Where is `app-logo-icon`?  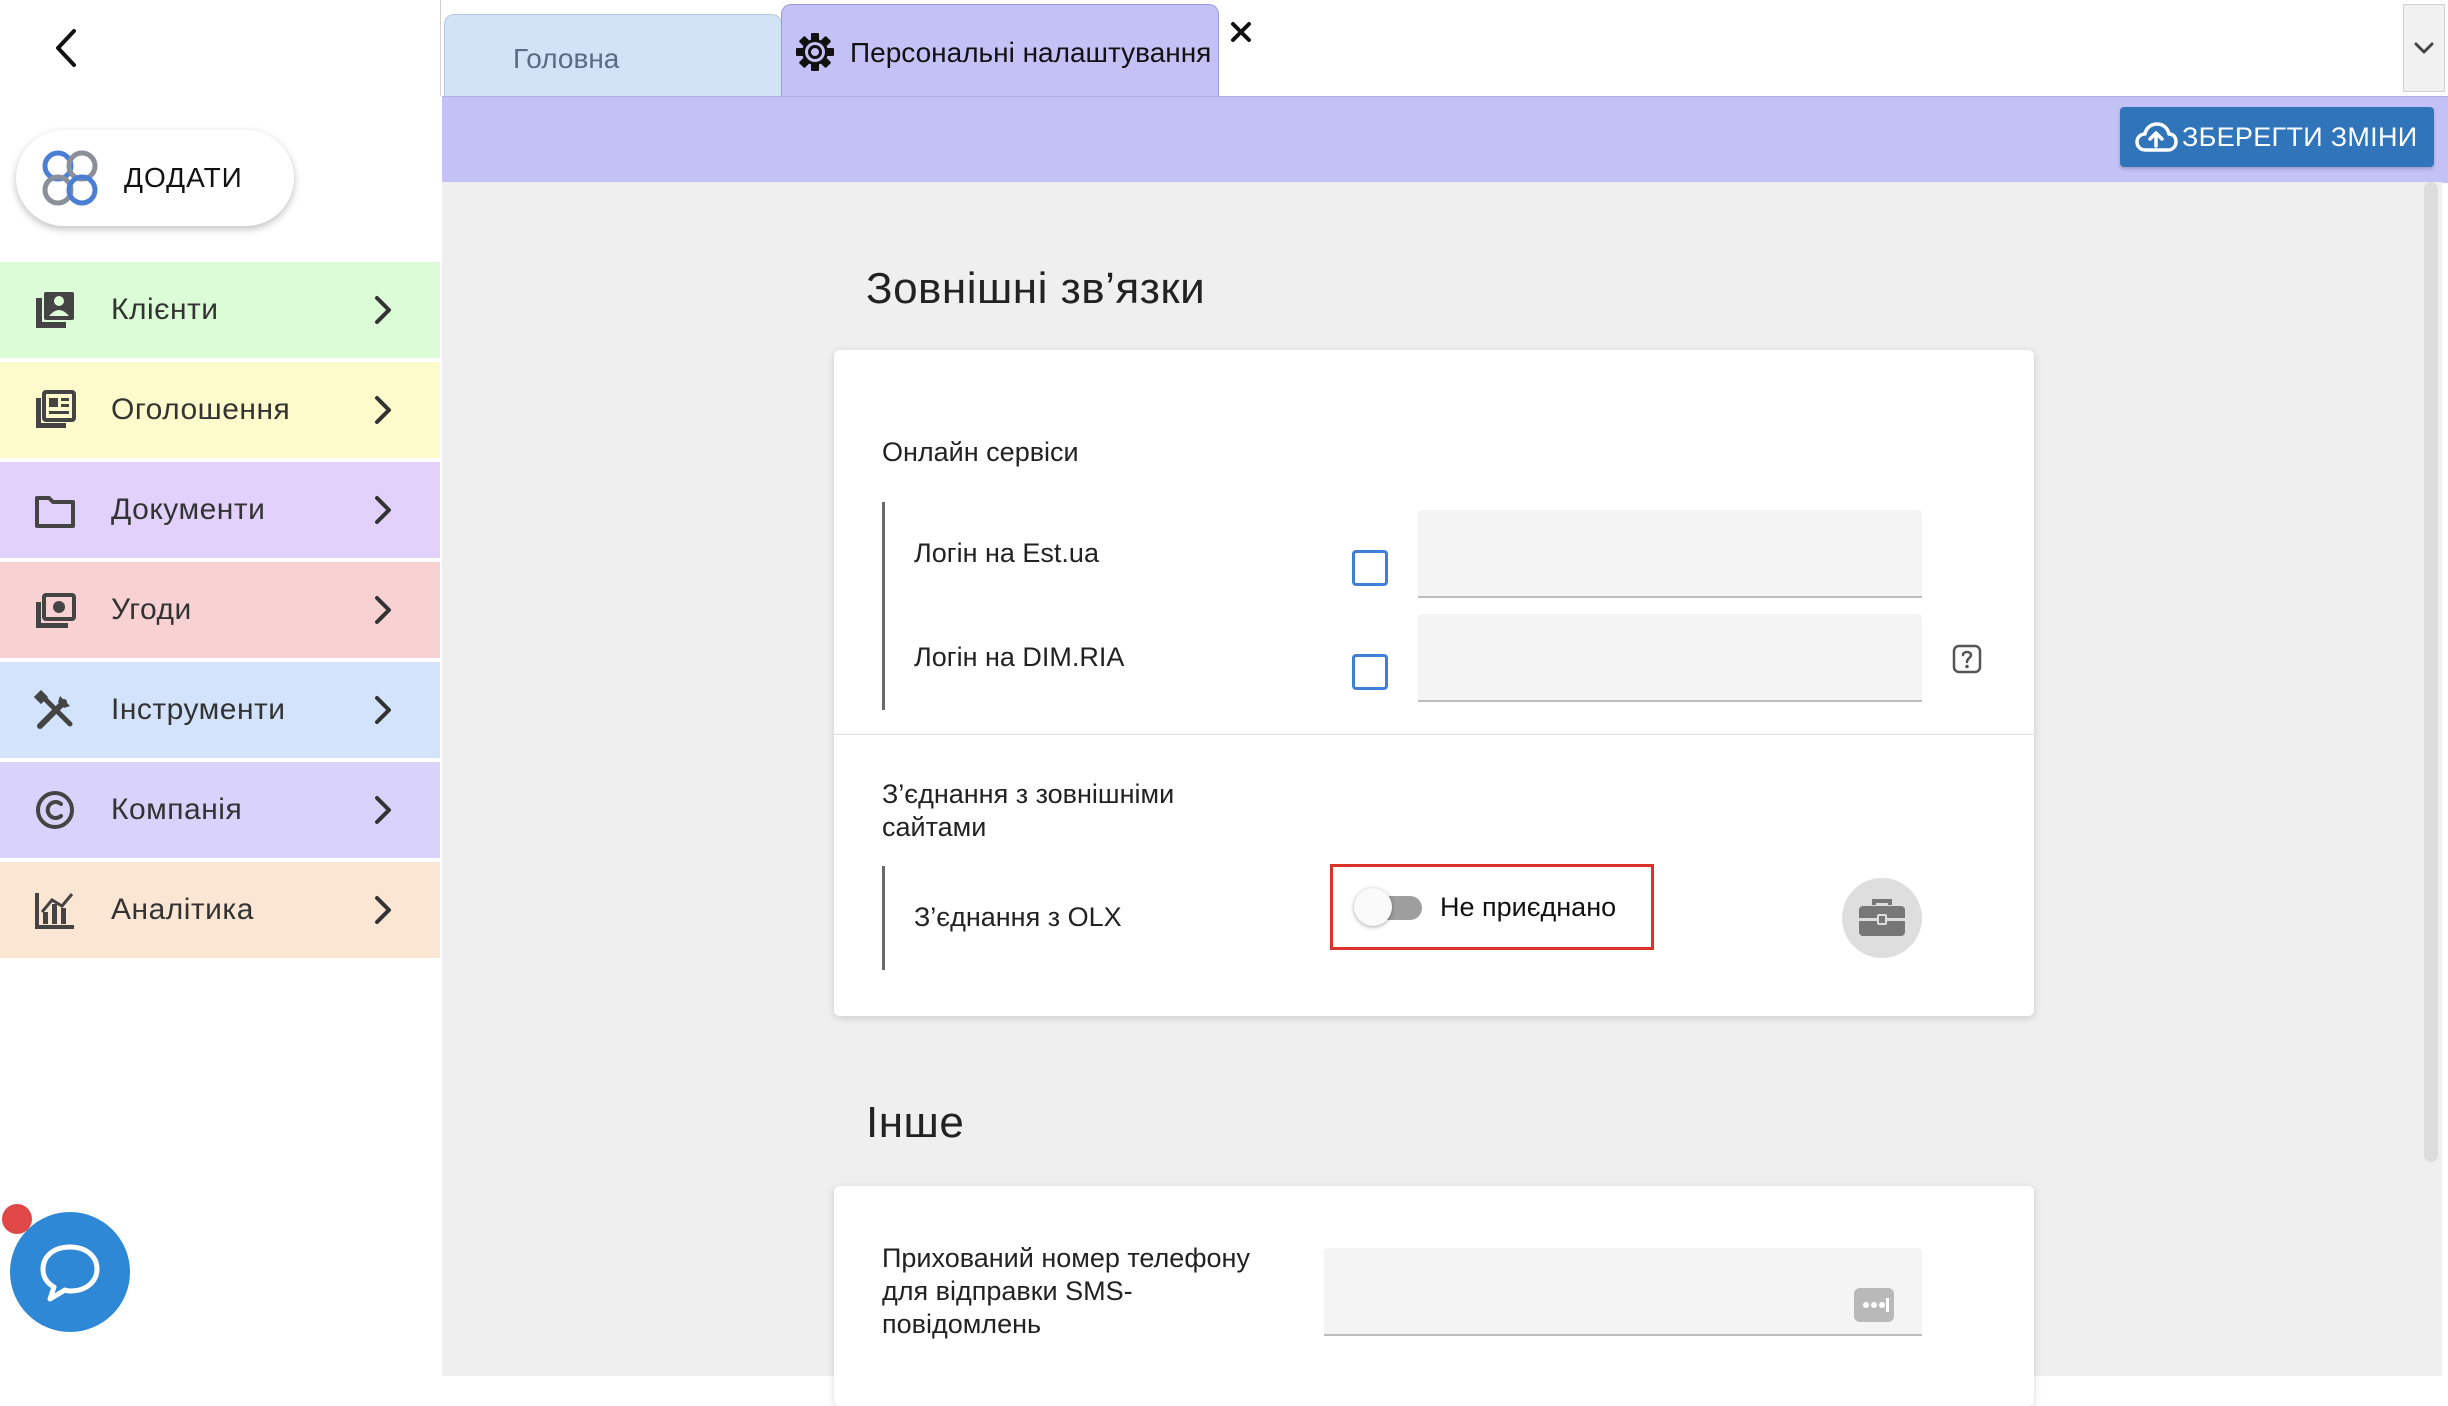
app-logo-icon is located at coordinates (70, 178).